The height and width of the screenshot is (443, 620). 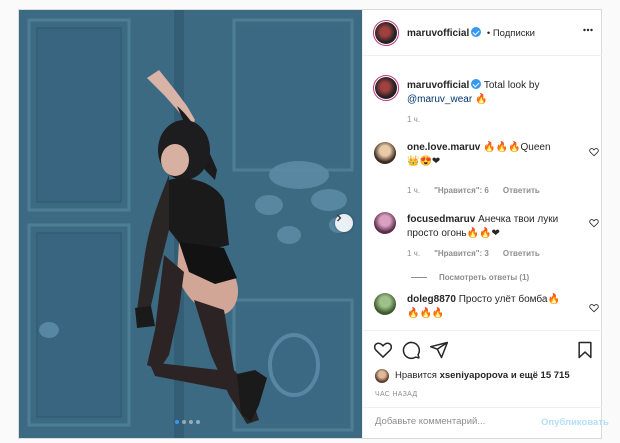 What do you see at coordinates (497, 307) in the screenshot?
I see `comment: doleg8870 Просто улёт бомба🔥 🔥🔥🔥` at bounding box center [497, 307].